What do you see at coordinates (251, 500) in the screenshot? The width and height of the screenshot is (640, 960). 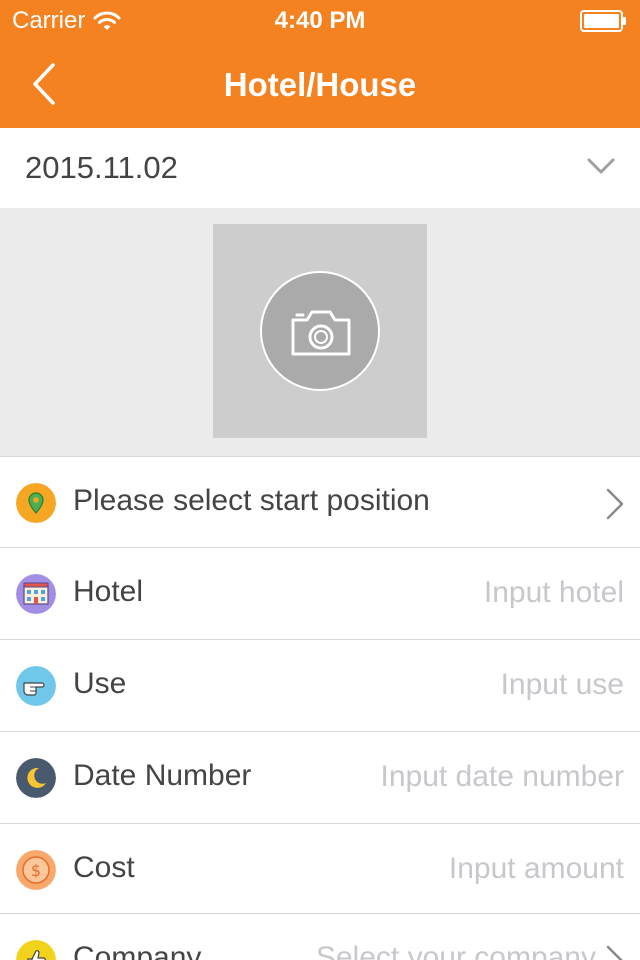 I see `start-position-label: Please select start position` at bounding box center [251, 500].